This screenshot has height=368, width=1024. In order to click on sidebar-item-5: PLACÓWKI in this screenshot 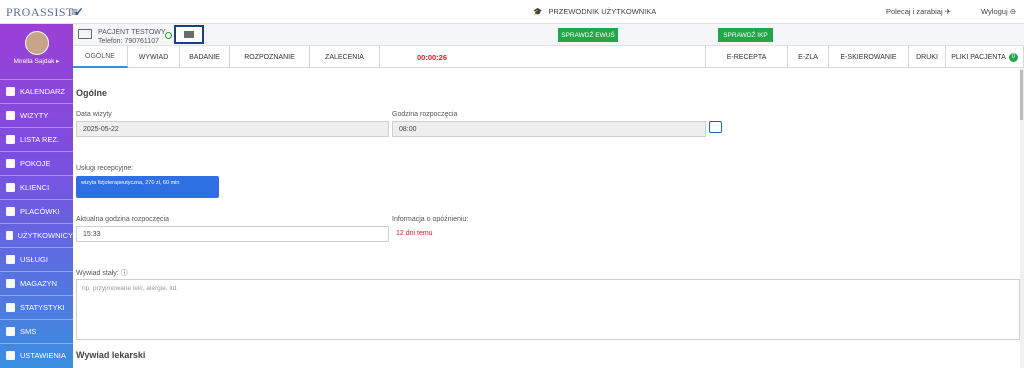, I will do `click(36, 211)`.